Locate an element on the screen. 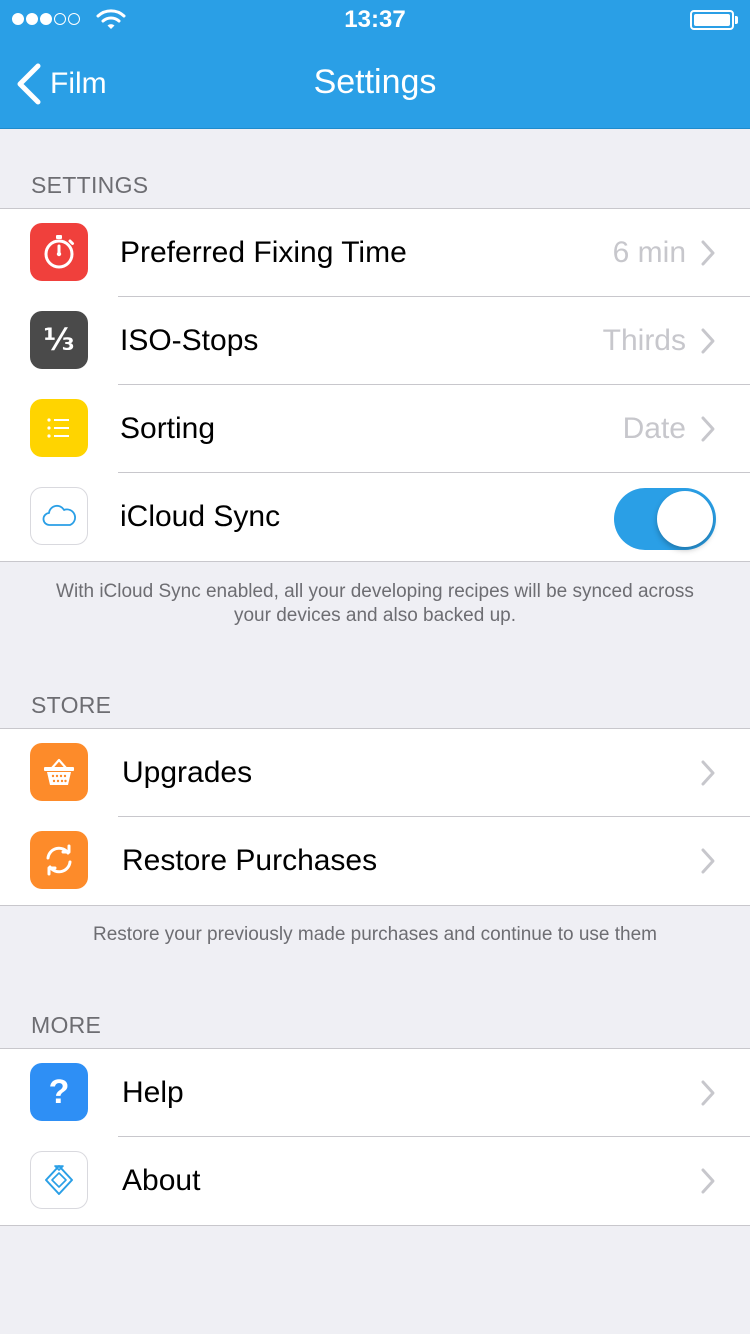 The width and height of the screenshot is (750, 1334). icloud-sync-toggle is located at coordinates (665, 519).